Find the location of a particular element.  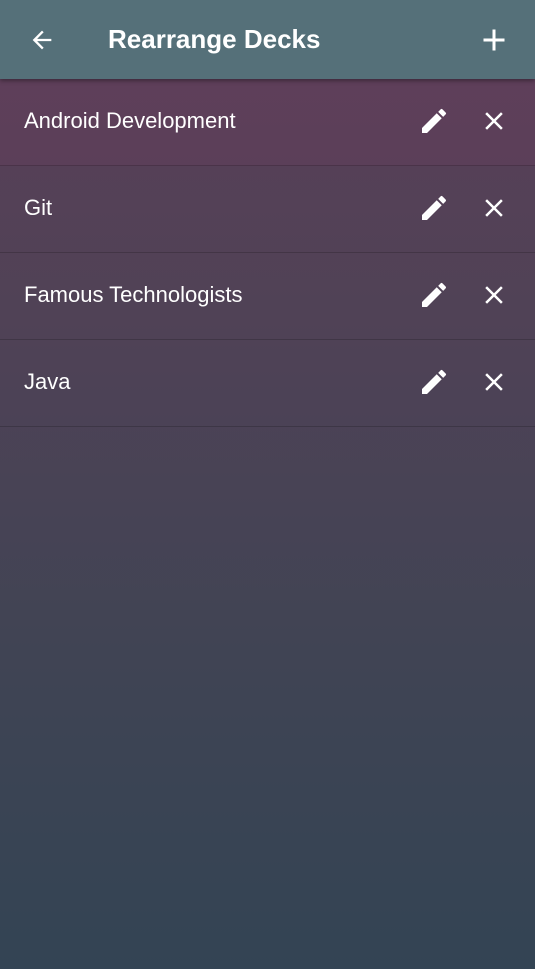

deck-row: Git is located at coordinates (267, 209).